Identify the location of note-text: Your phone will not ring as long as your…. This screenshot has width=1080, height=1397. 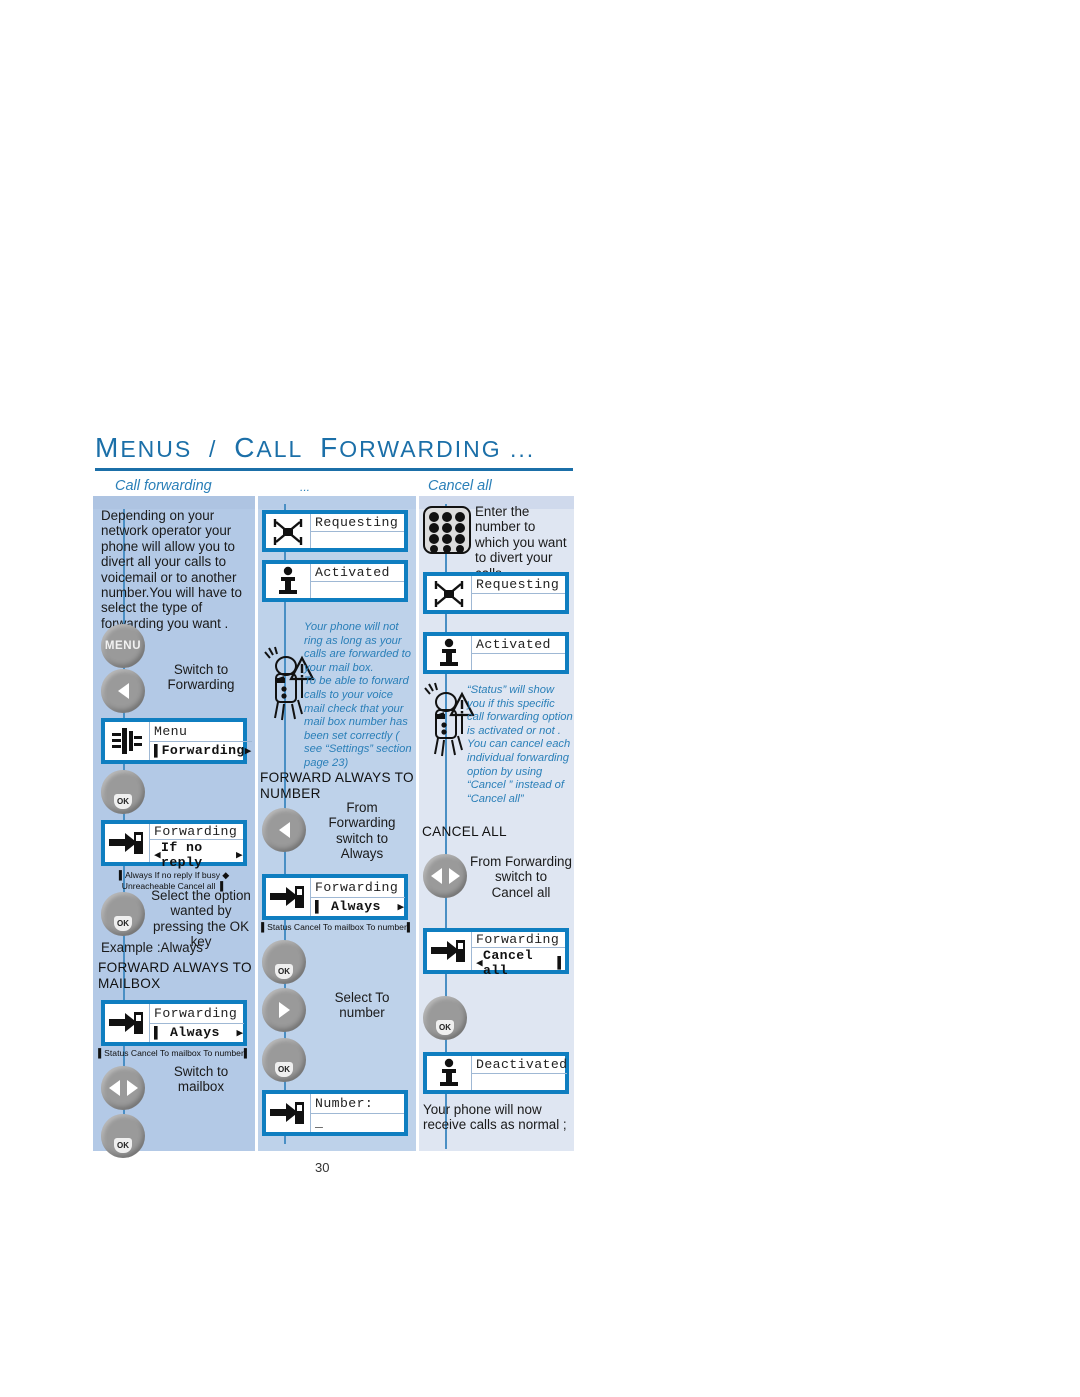
(358, 695).